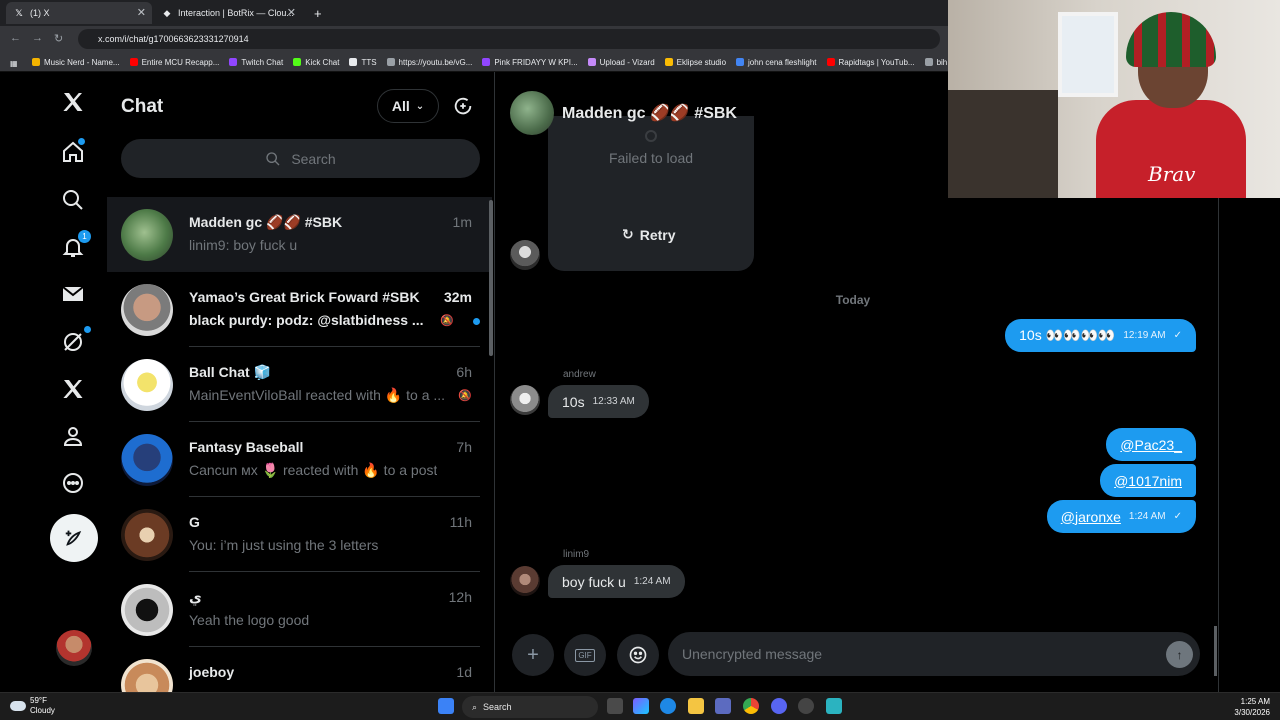 This screenshot has width=1280, height=720. I want to click on search-placeholder: Search, so click(313, 158).